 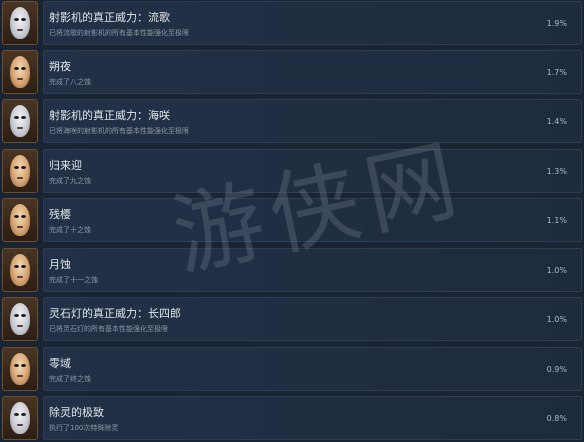 I want to click on achievement-description: 完成了九之蚀, so click(x=70, y=181).